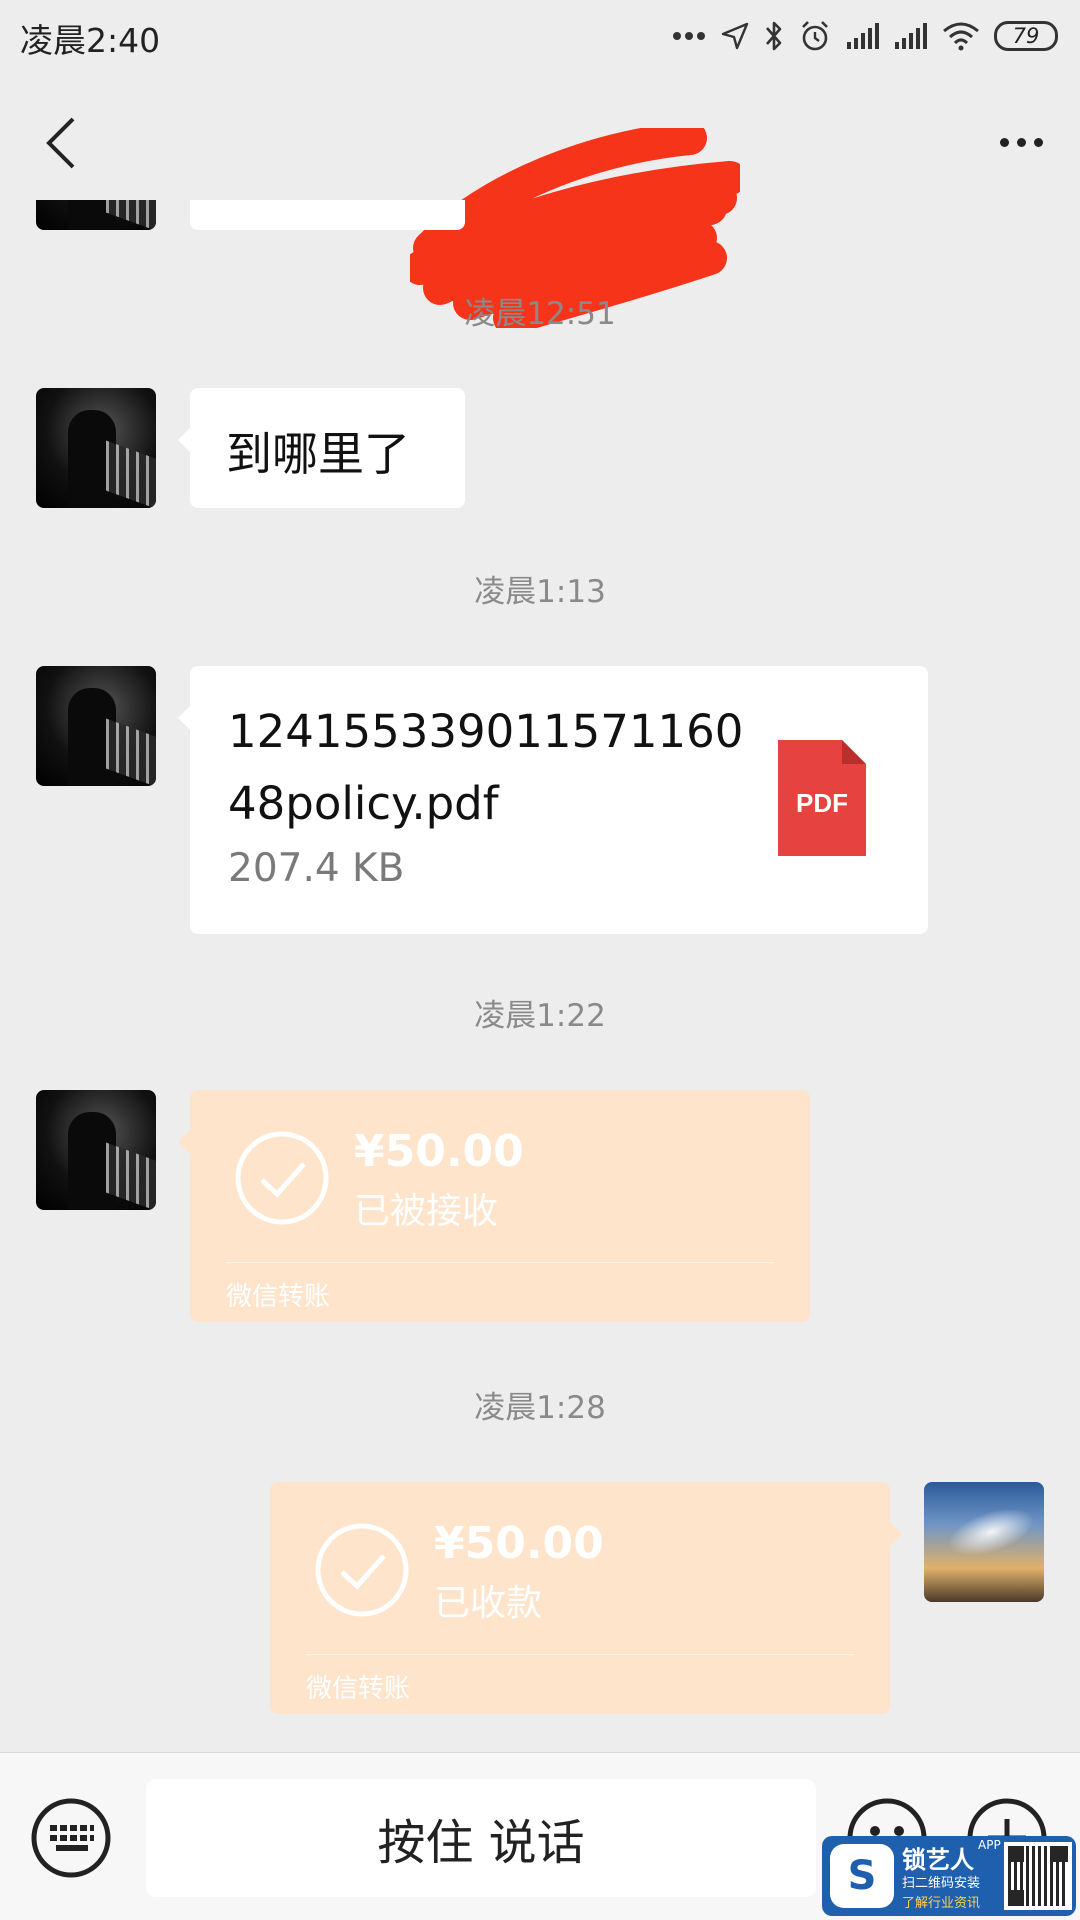  Describe the element at coordinates (815, 36) in the screenshot. I see `alarm-icon` at that location.